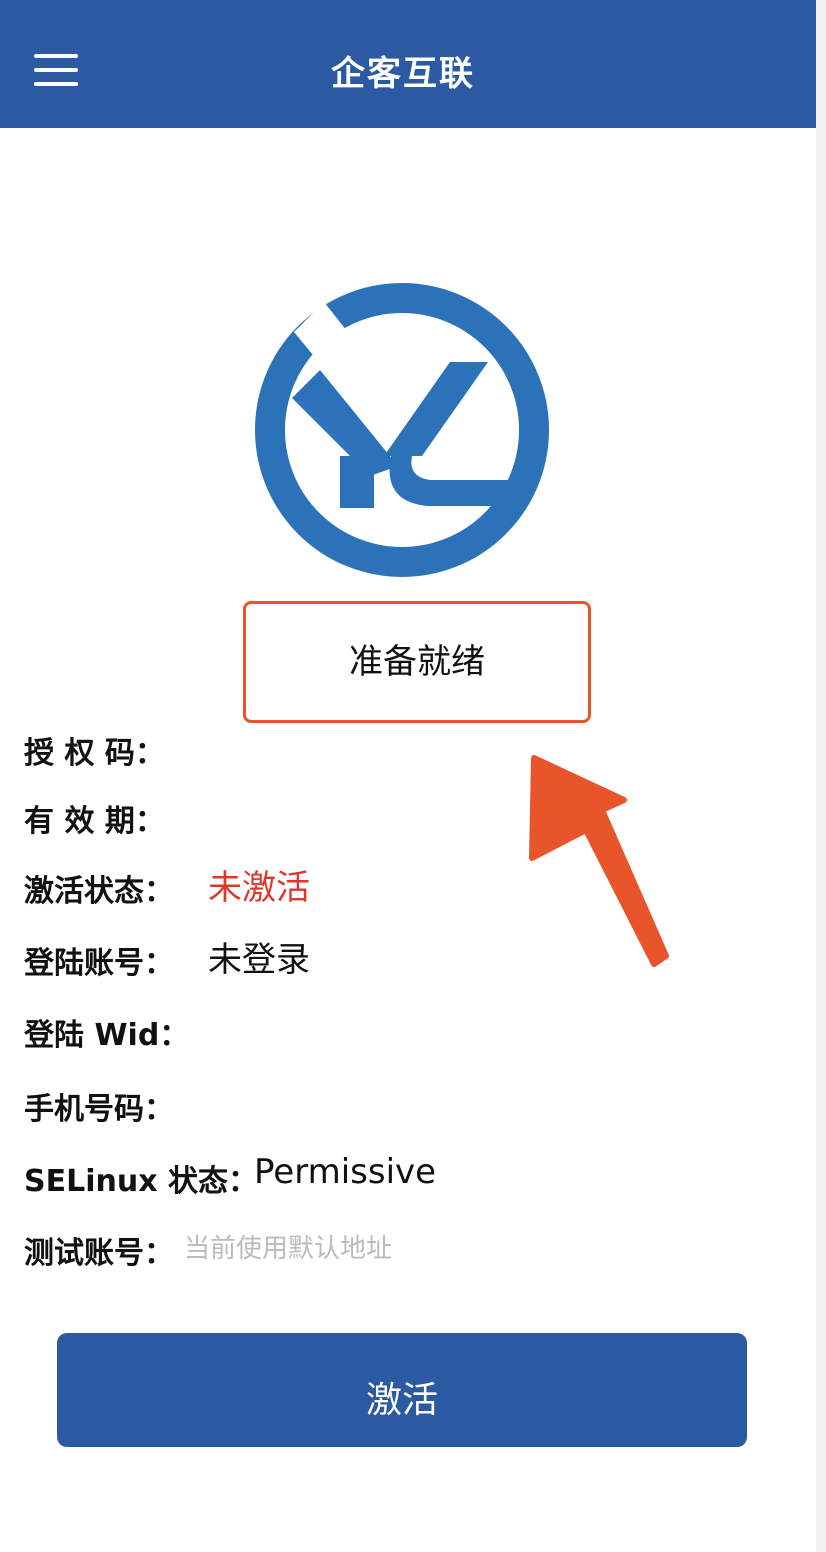 The height and width of the screenshot is (1552, 826). What do you see at coordinates (94, 753) in the screenshot?
I see `auth-code-label: 授 权 码：` at bounding box center [94, 753].